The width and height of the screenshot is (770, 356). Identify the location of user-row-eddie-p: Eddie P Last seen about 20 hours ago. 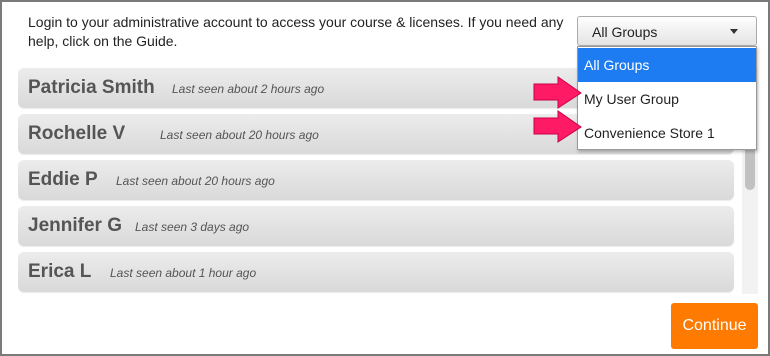
(376, 180).